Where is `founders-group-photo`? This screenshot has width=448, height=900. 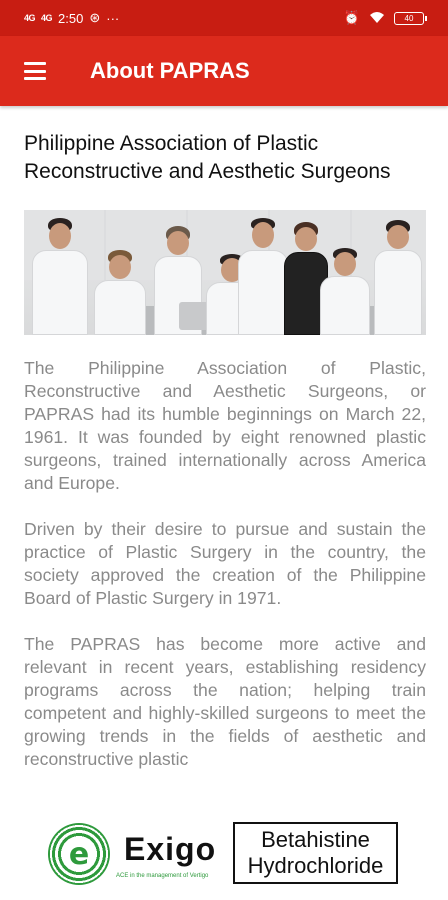
founders-group-photo is located at coordinates (225, 272).